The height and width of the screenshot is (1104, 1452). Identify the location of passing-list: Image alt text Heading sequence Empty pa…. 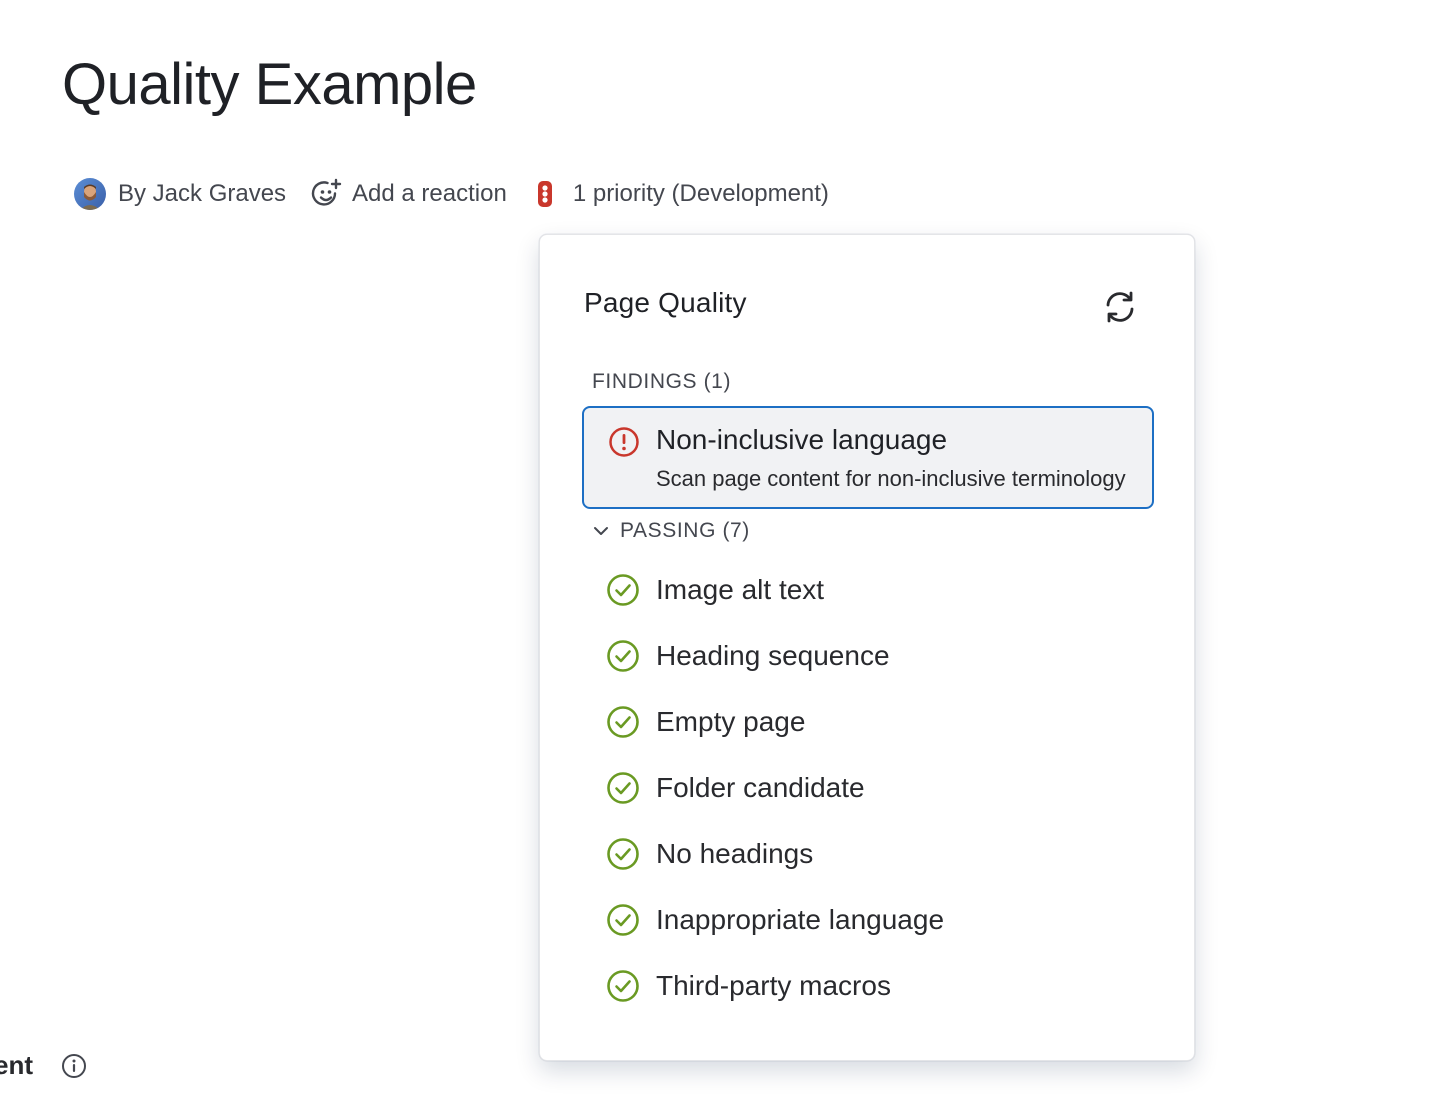
(775, 788).